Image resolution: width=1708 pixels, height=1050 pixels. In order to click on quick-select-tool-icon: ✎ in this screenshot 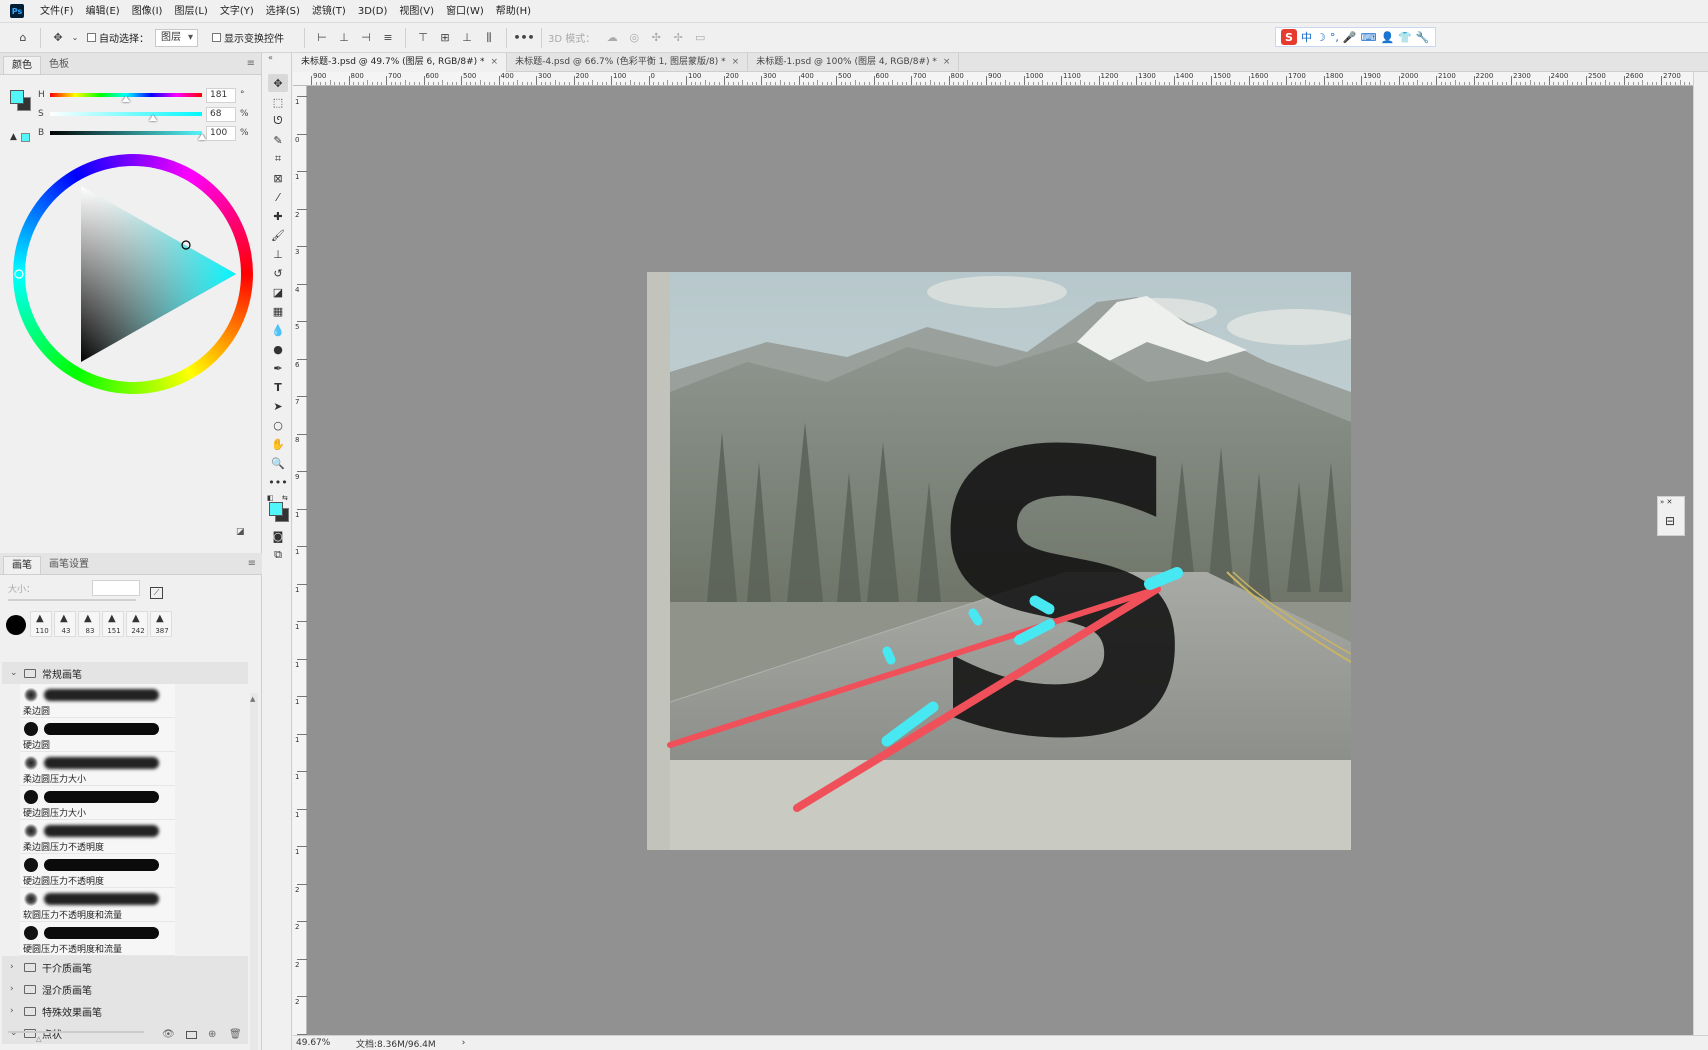, I will do `click(278, 140)`.